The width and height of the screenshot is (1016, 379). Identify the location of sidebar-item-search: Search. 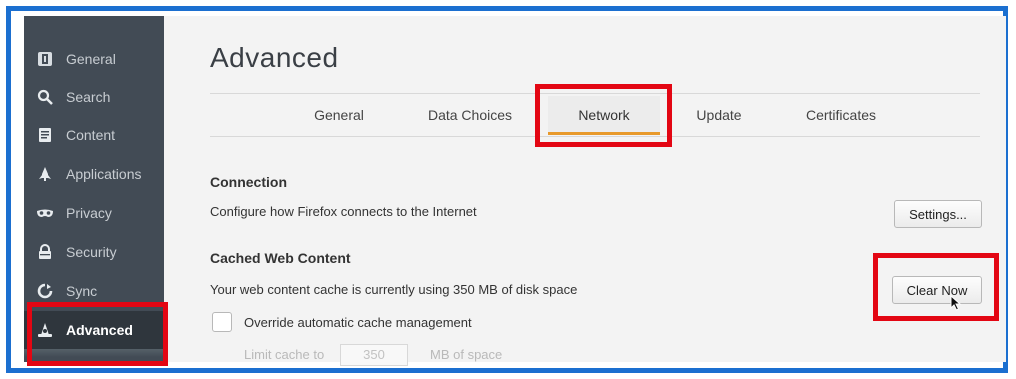
(94, 97).